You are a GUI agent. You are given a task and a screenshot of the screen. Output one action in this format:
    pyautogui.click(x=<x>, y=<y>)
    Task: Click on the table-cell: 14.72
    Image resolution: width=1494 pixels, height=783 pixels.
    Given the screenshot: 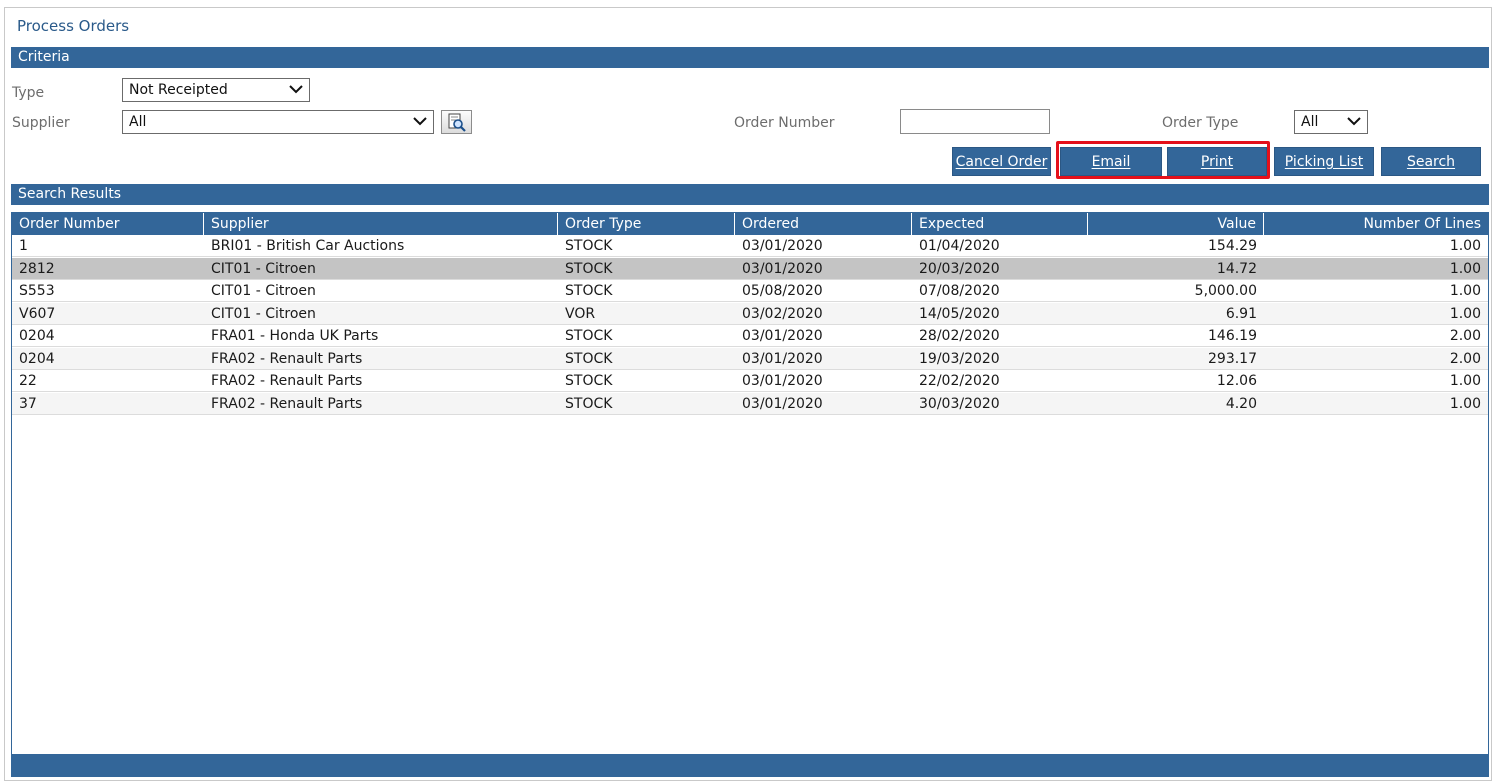 What is the action you would take?
    pyautogui.click(x=1236, y=268)
    